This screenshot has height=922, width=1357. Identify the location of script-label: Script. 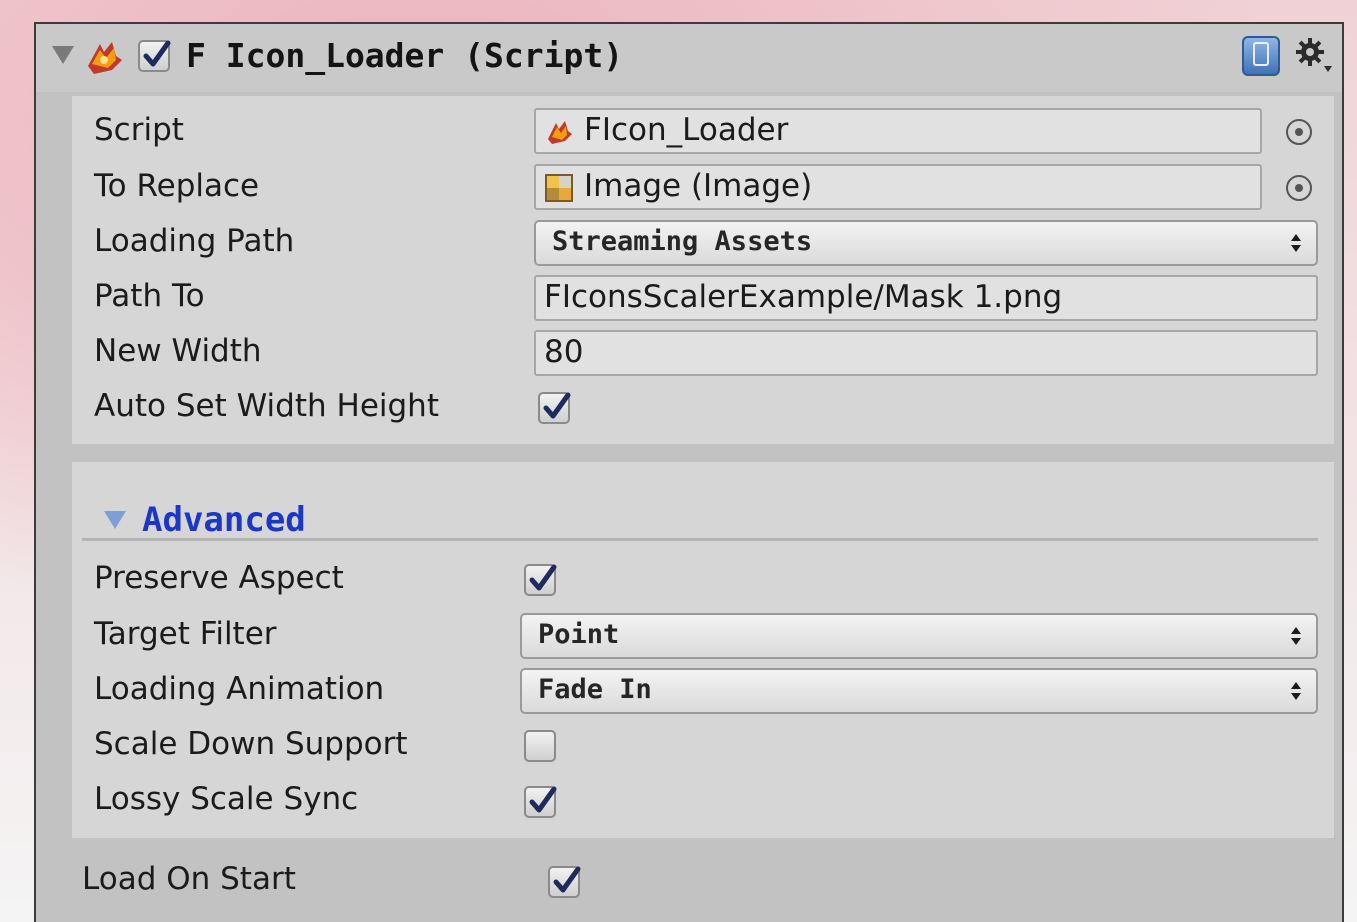
(139, 130).